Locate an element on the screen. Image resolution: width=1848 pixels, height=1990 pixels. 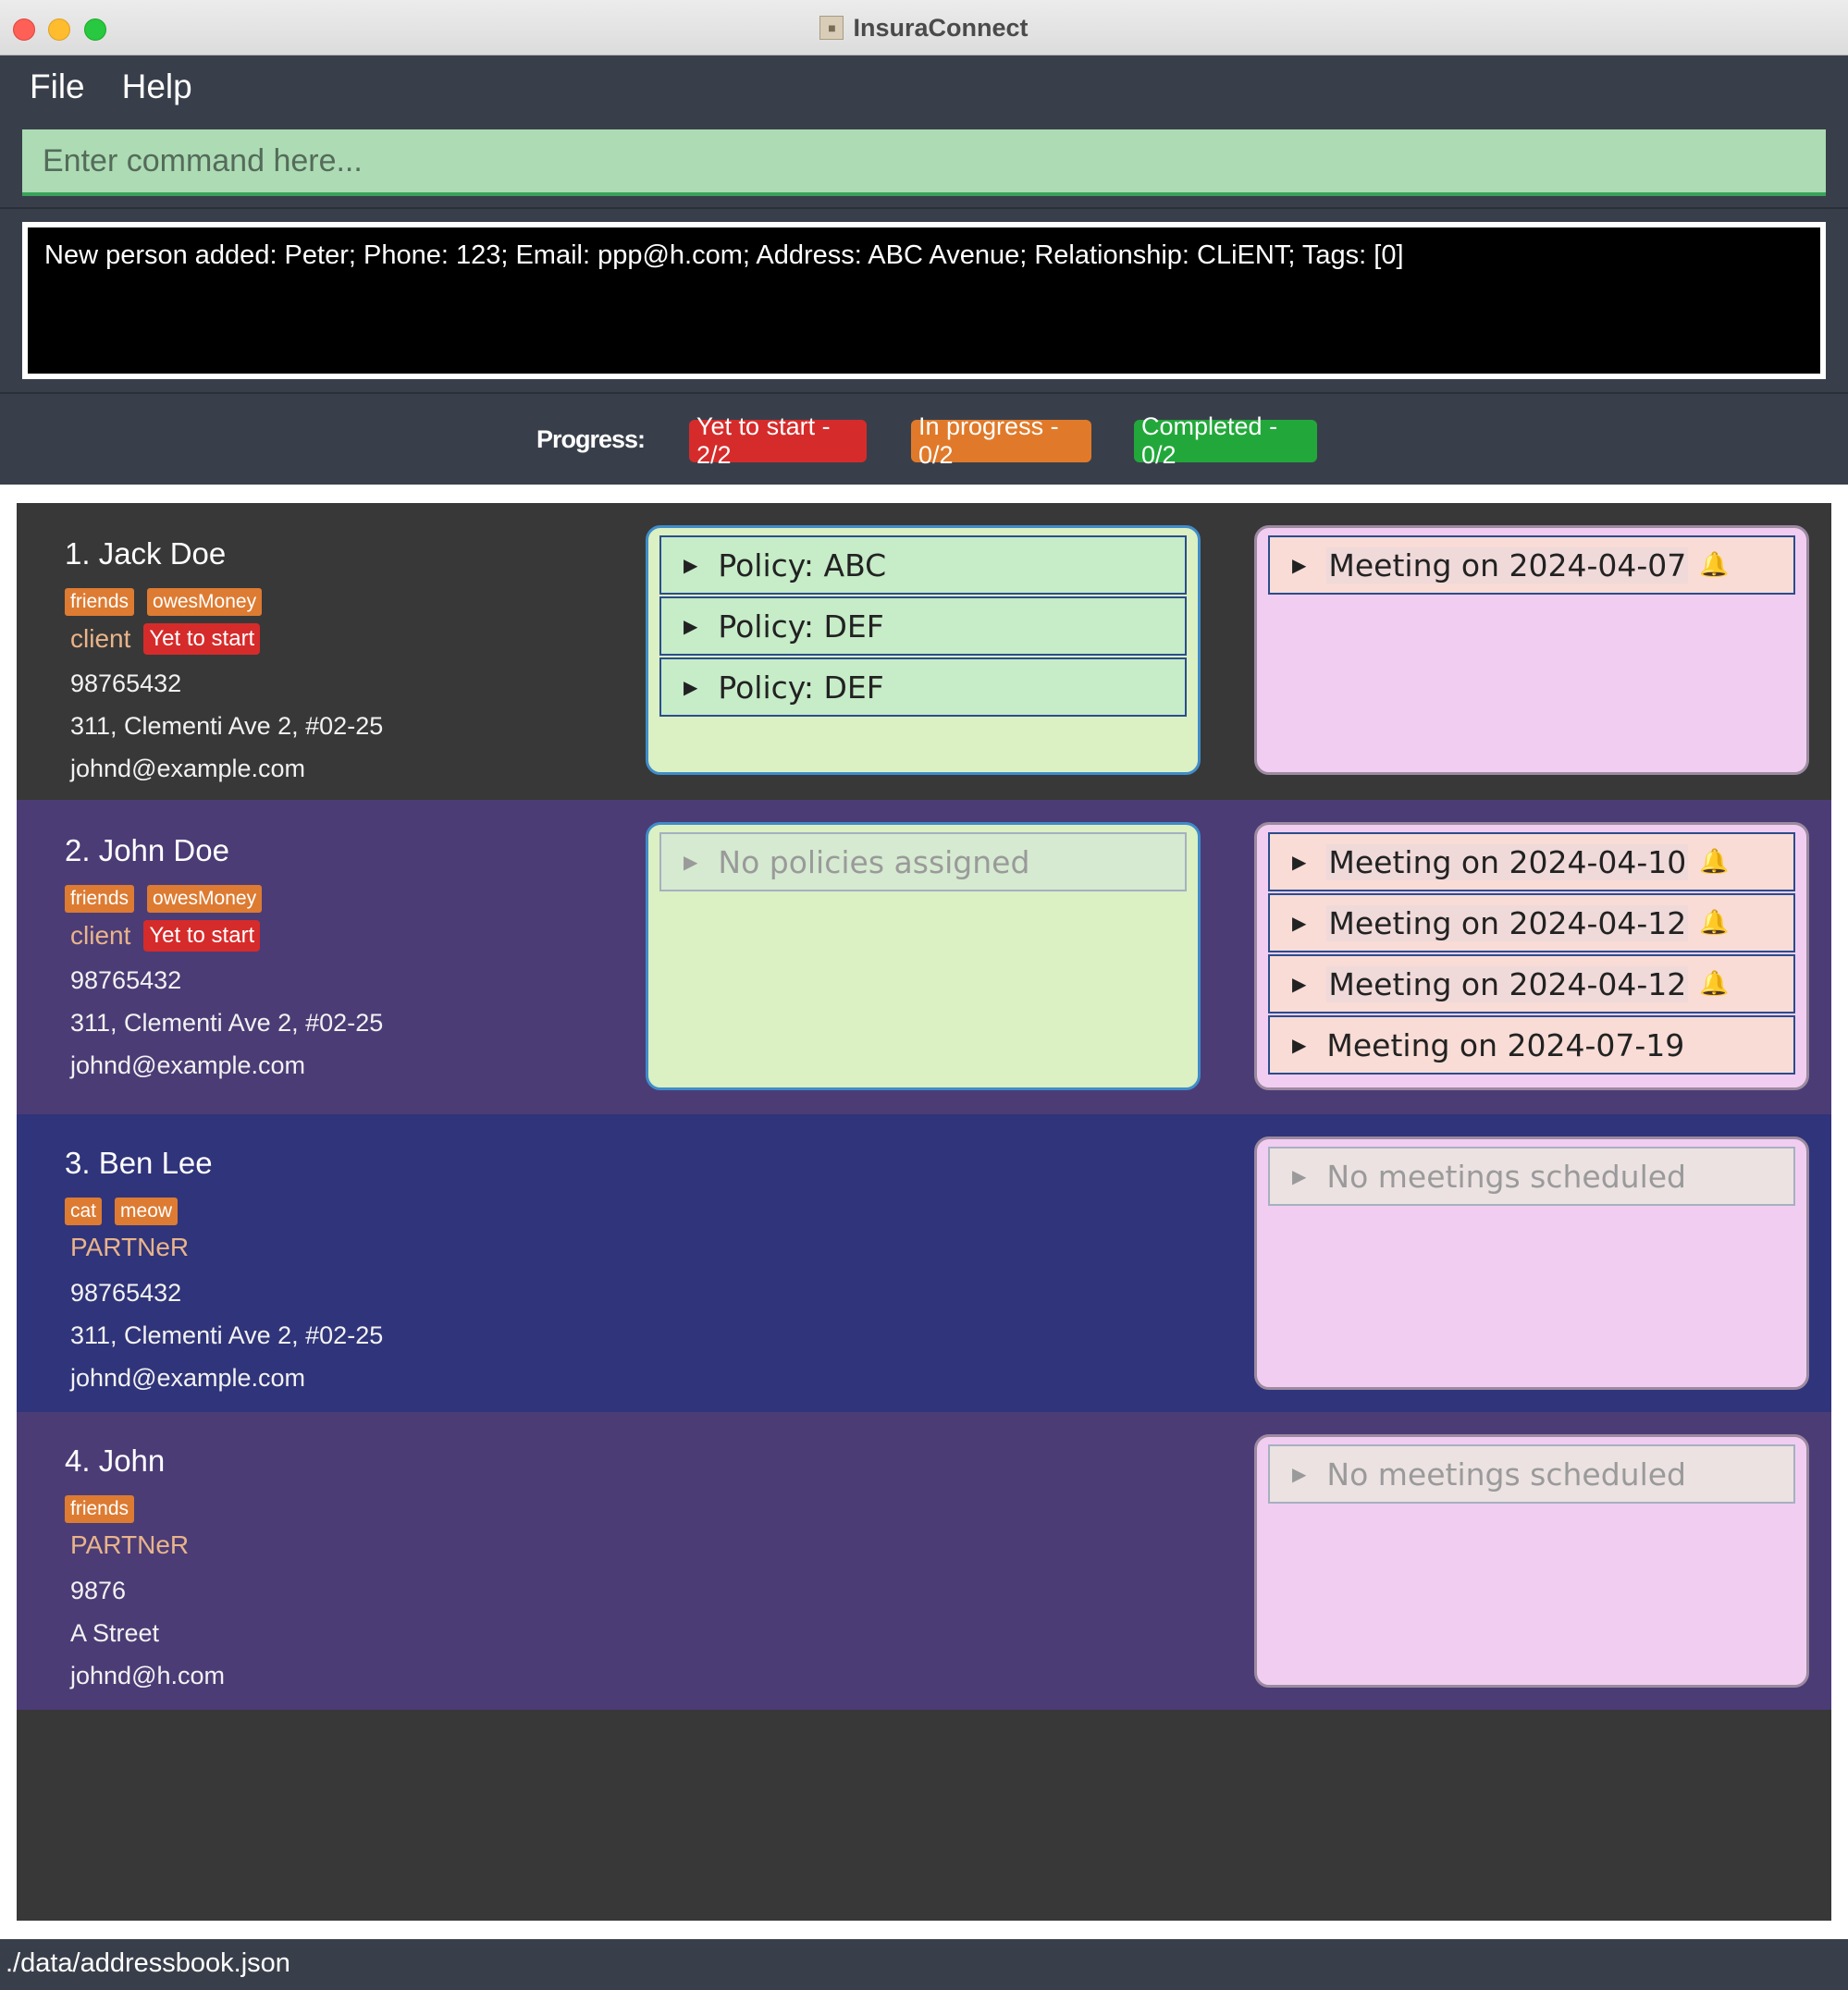
menu-file: File is located at coordinates (58, 87).